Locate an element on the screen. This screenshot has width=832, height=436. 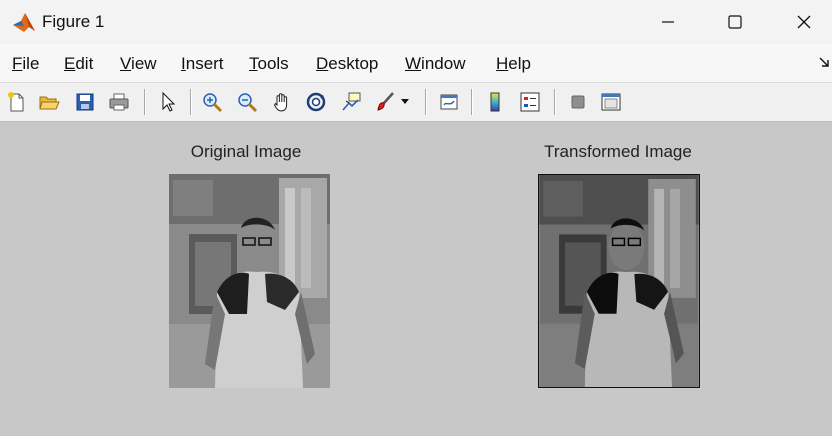
menu-edit-mnemonic: E is located at coordinates (70, 63).